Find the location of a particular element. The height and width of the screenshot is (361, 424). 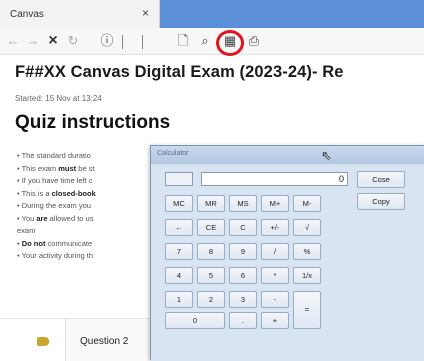

key-mc: MC is located at coordinates (179, 203).